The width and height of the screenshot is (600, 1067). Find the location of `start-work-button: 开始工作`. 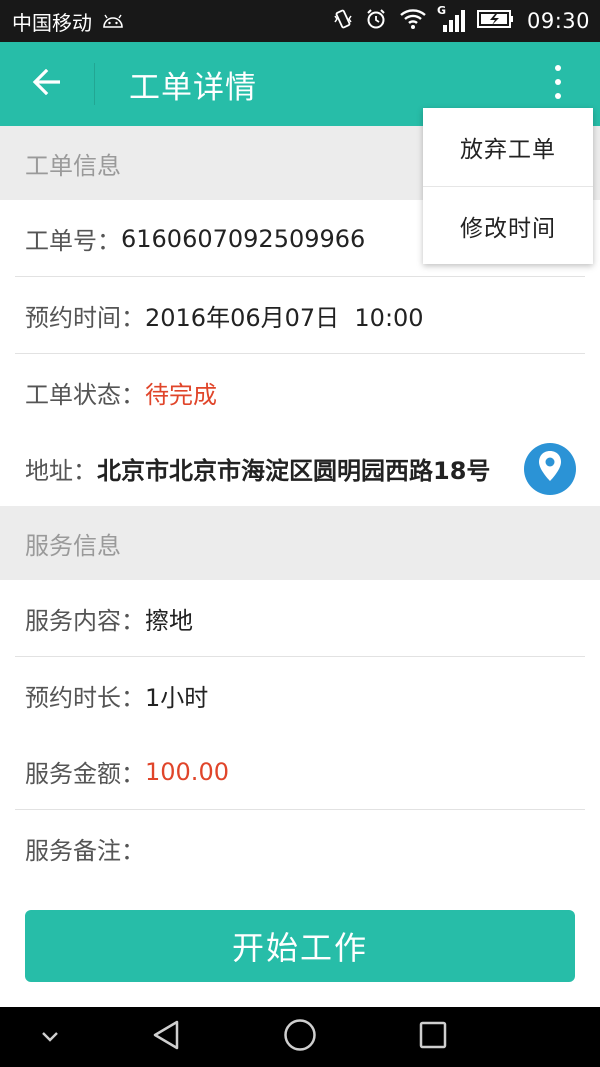

start-work-button: 开始工作 is located at coordinates (300, 946).